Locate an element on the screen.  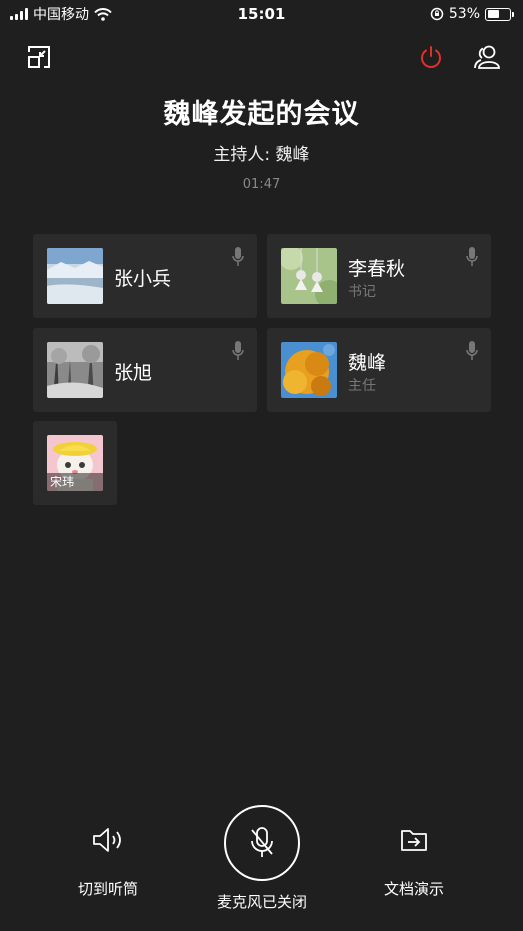
carrier-label: 中国移动 is located at coordinates (61, 15).